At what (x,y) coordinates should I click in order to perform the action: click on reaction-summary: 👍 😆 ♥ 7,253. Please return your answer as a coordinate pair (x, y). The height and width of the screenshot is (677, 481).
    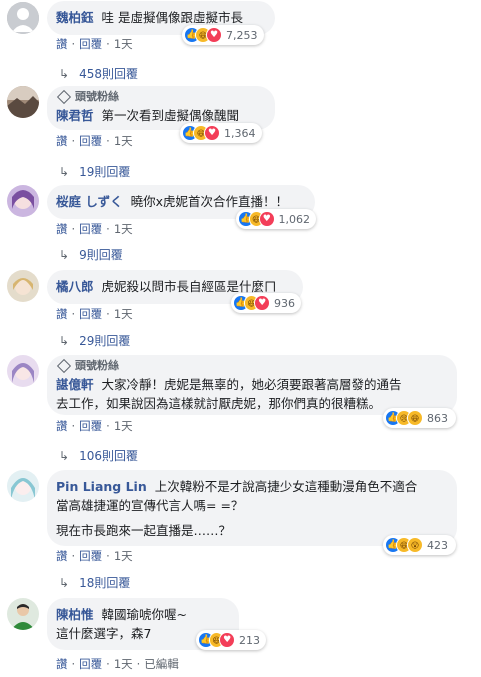
    Looking at the image, I should click on (223, 35).